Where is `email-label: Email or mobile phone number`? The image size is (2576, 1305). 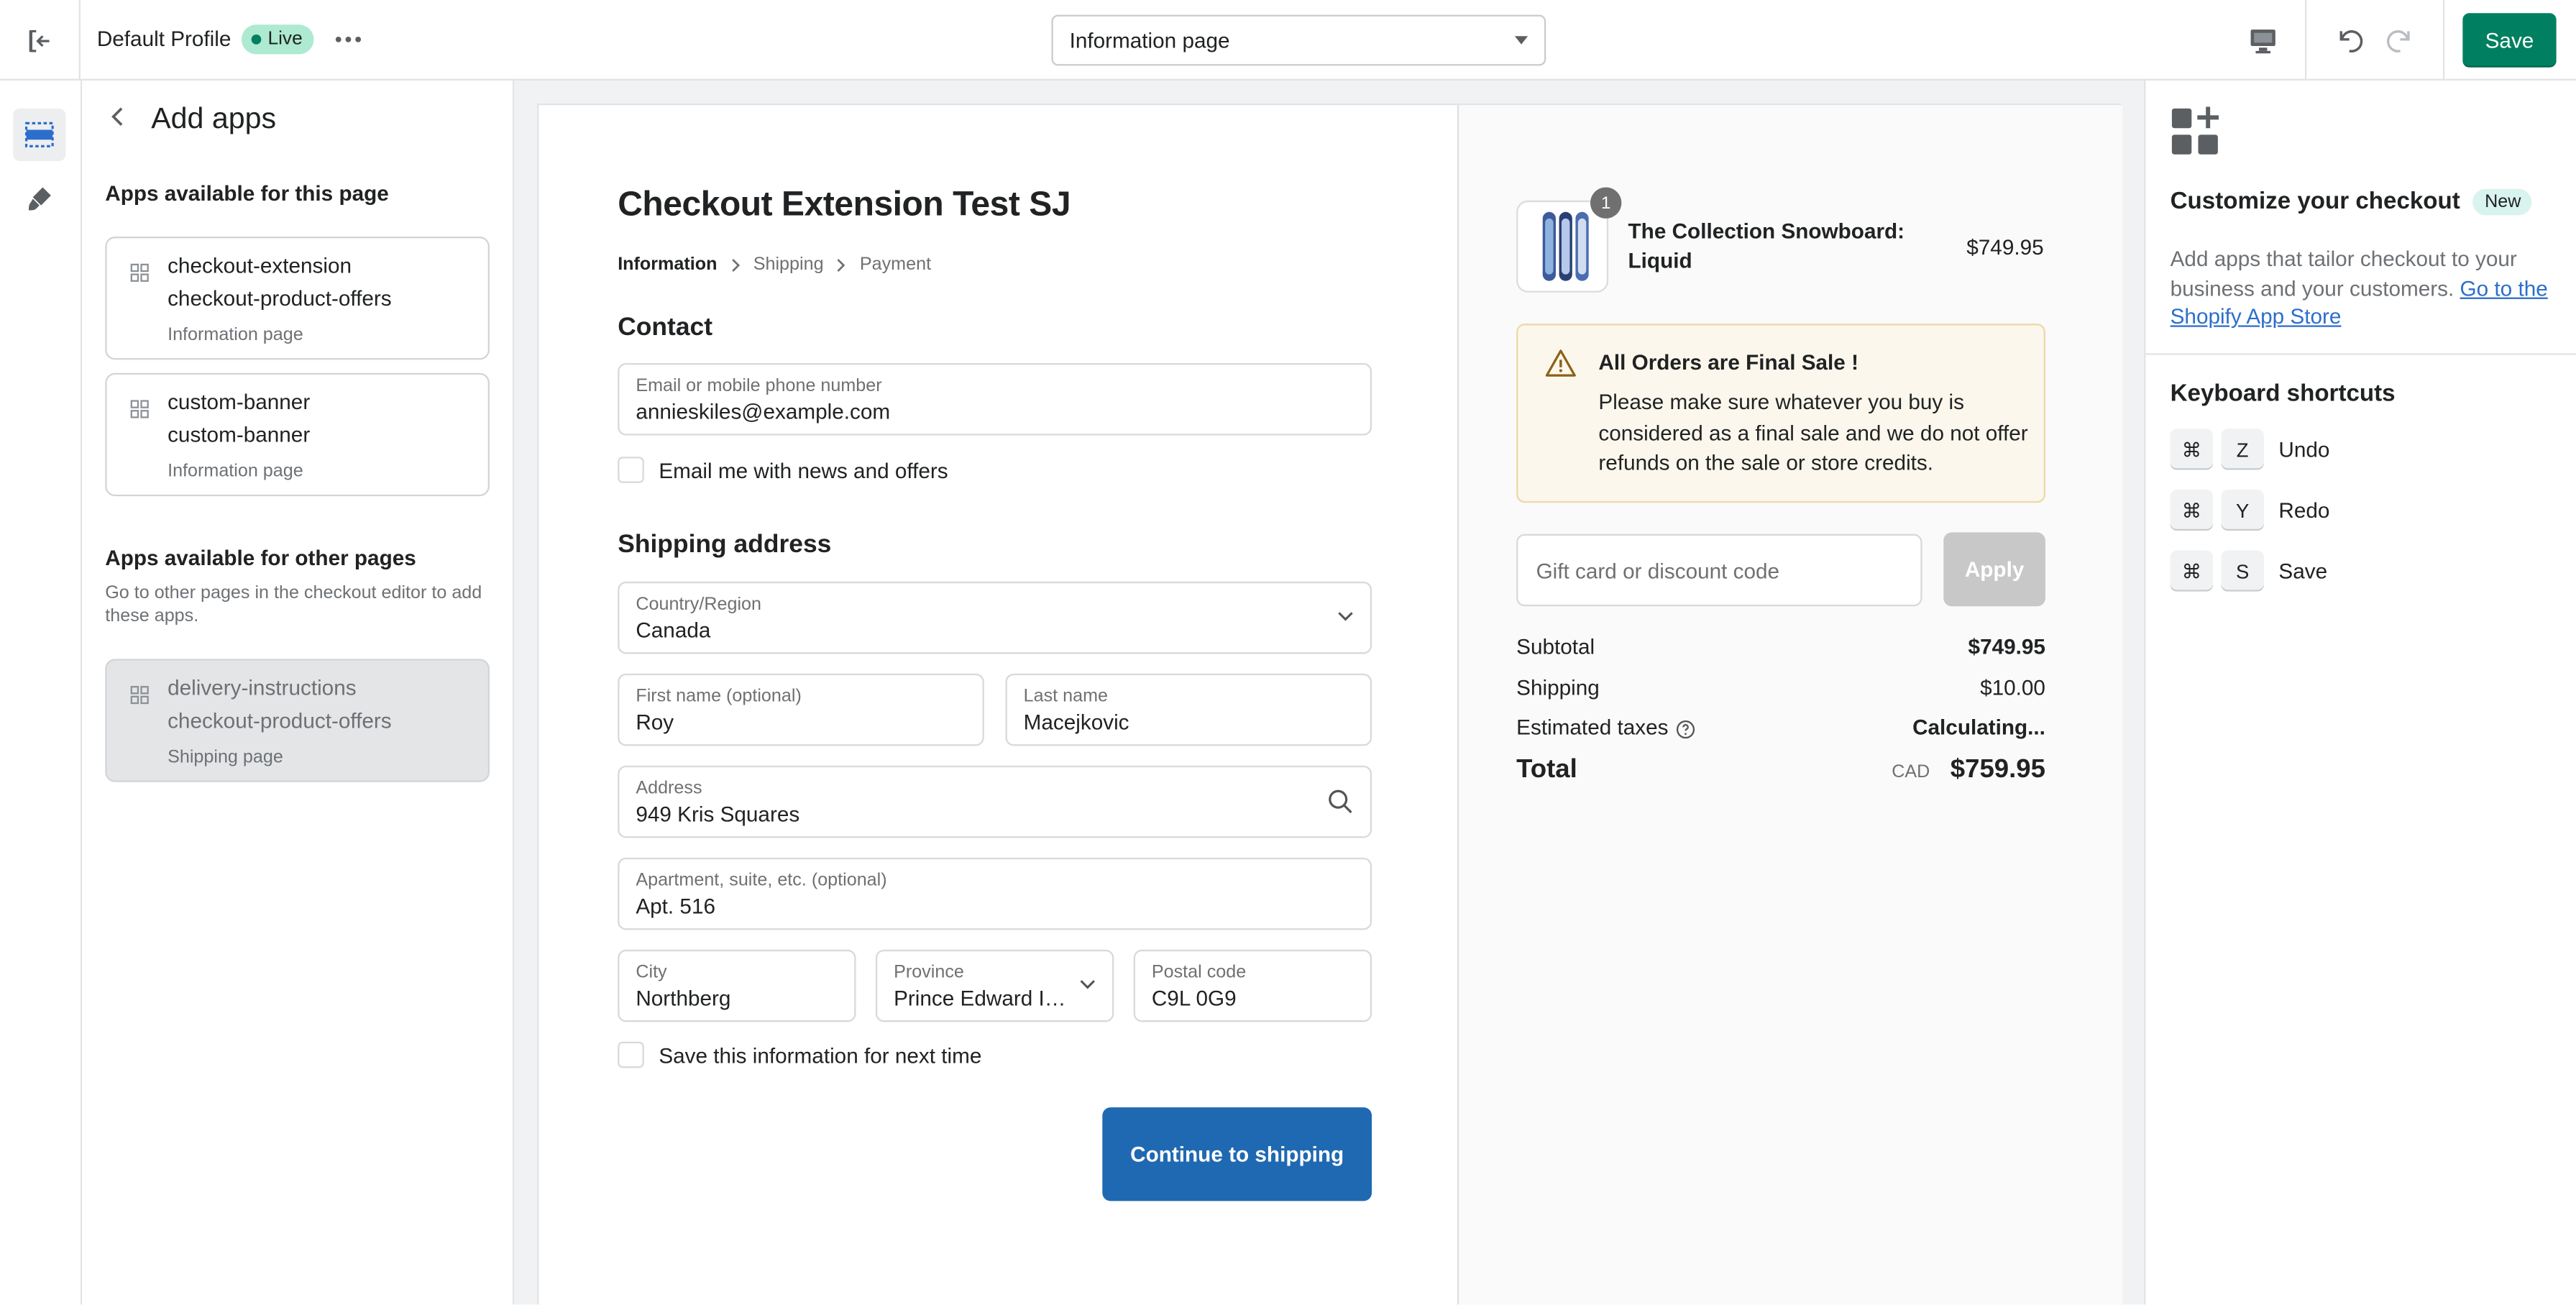
email-label: Email or mobile phone number is located at coordinates (759, 386).